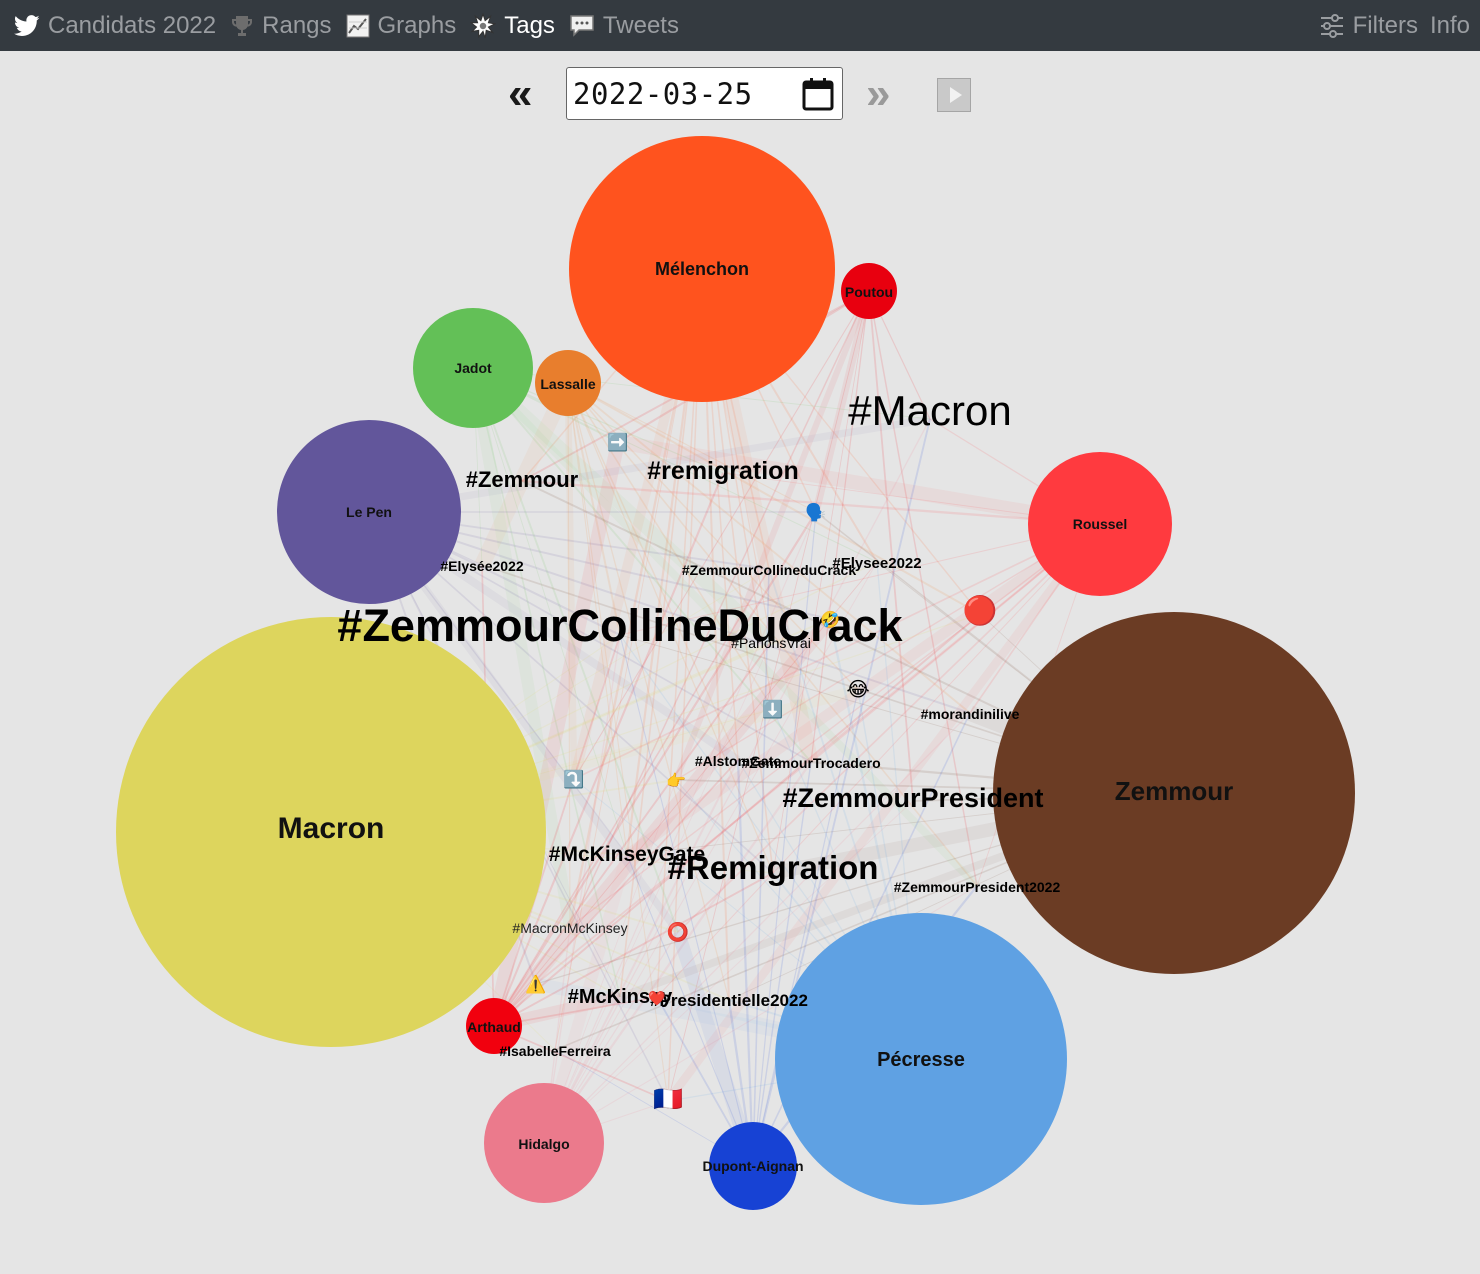  What do you see at coordinates (522, 479) in the screenshot?
I see `tag-label: #Zemmour` at bounding box center [522, 479].